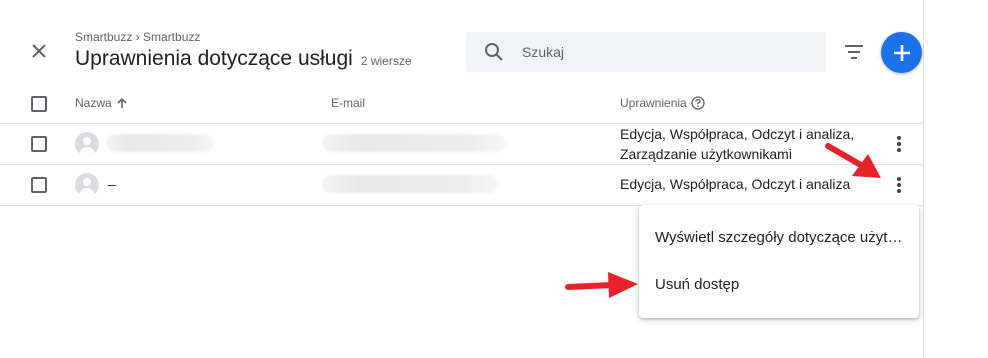 The height and width of the screenshot is (358, 988). What do you see at coordinates (214, 58) in the screenshot?
I see `page-title: Uprawnienia dotyczące usługi` at bounding box center [214, 58].